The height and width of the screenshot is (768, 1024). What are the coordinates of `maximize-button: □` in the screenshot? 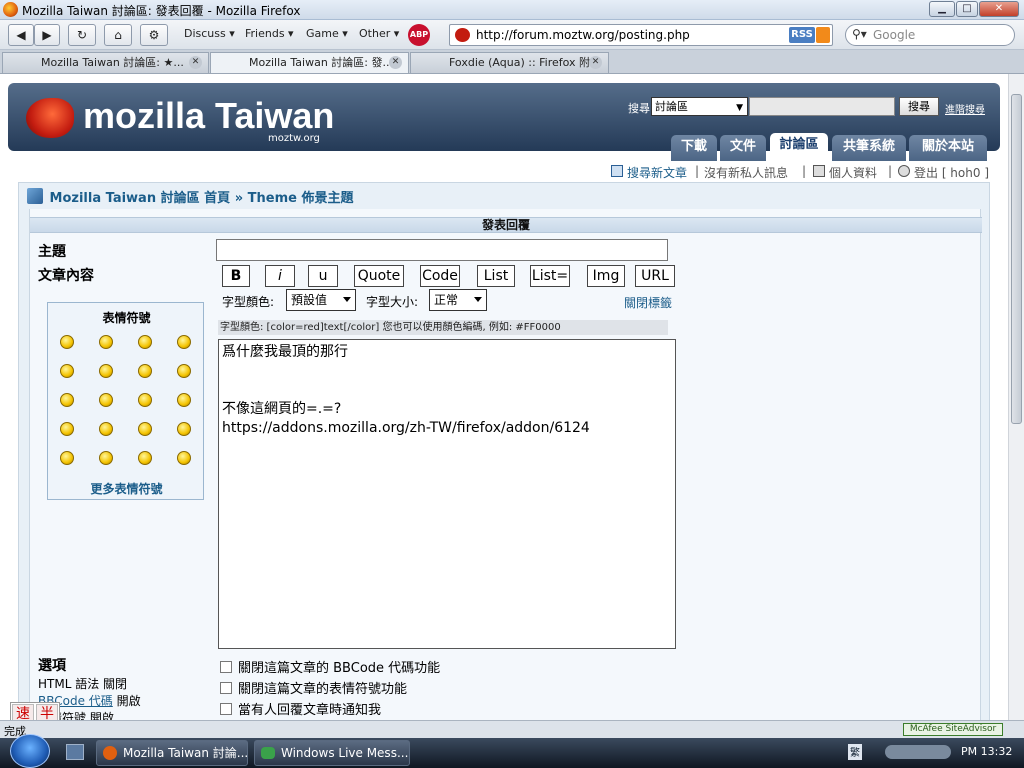 It's located at (967, 9).